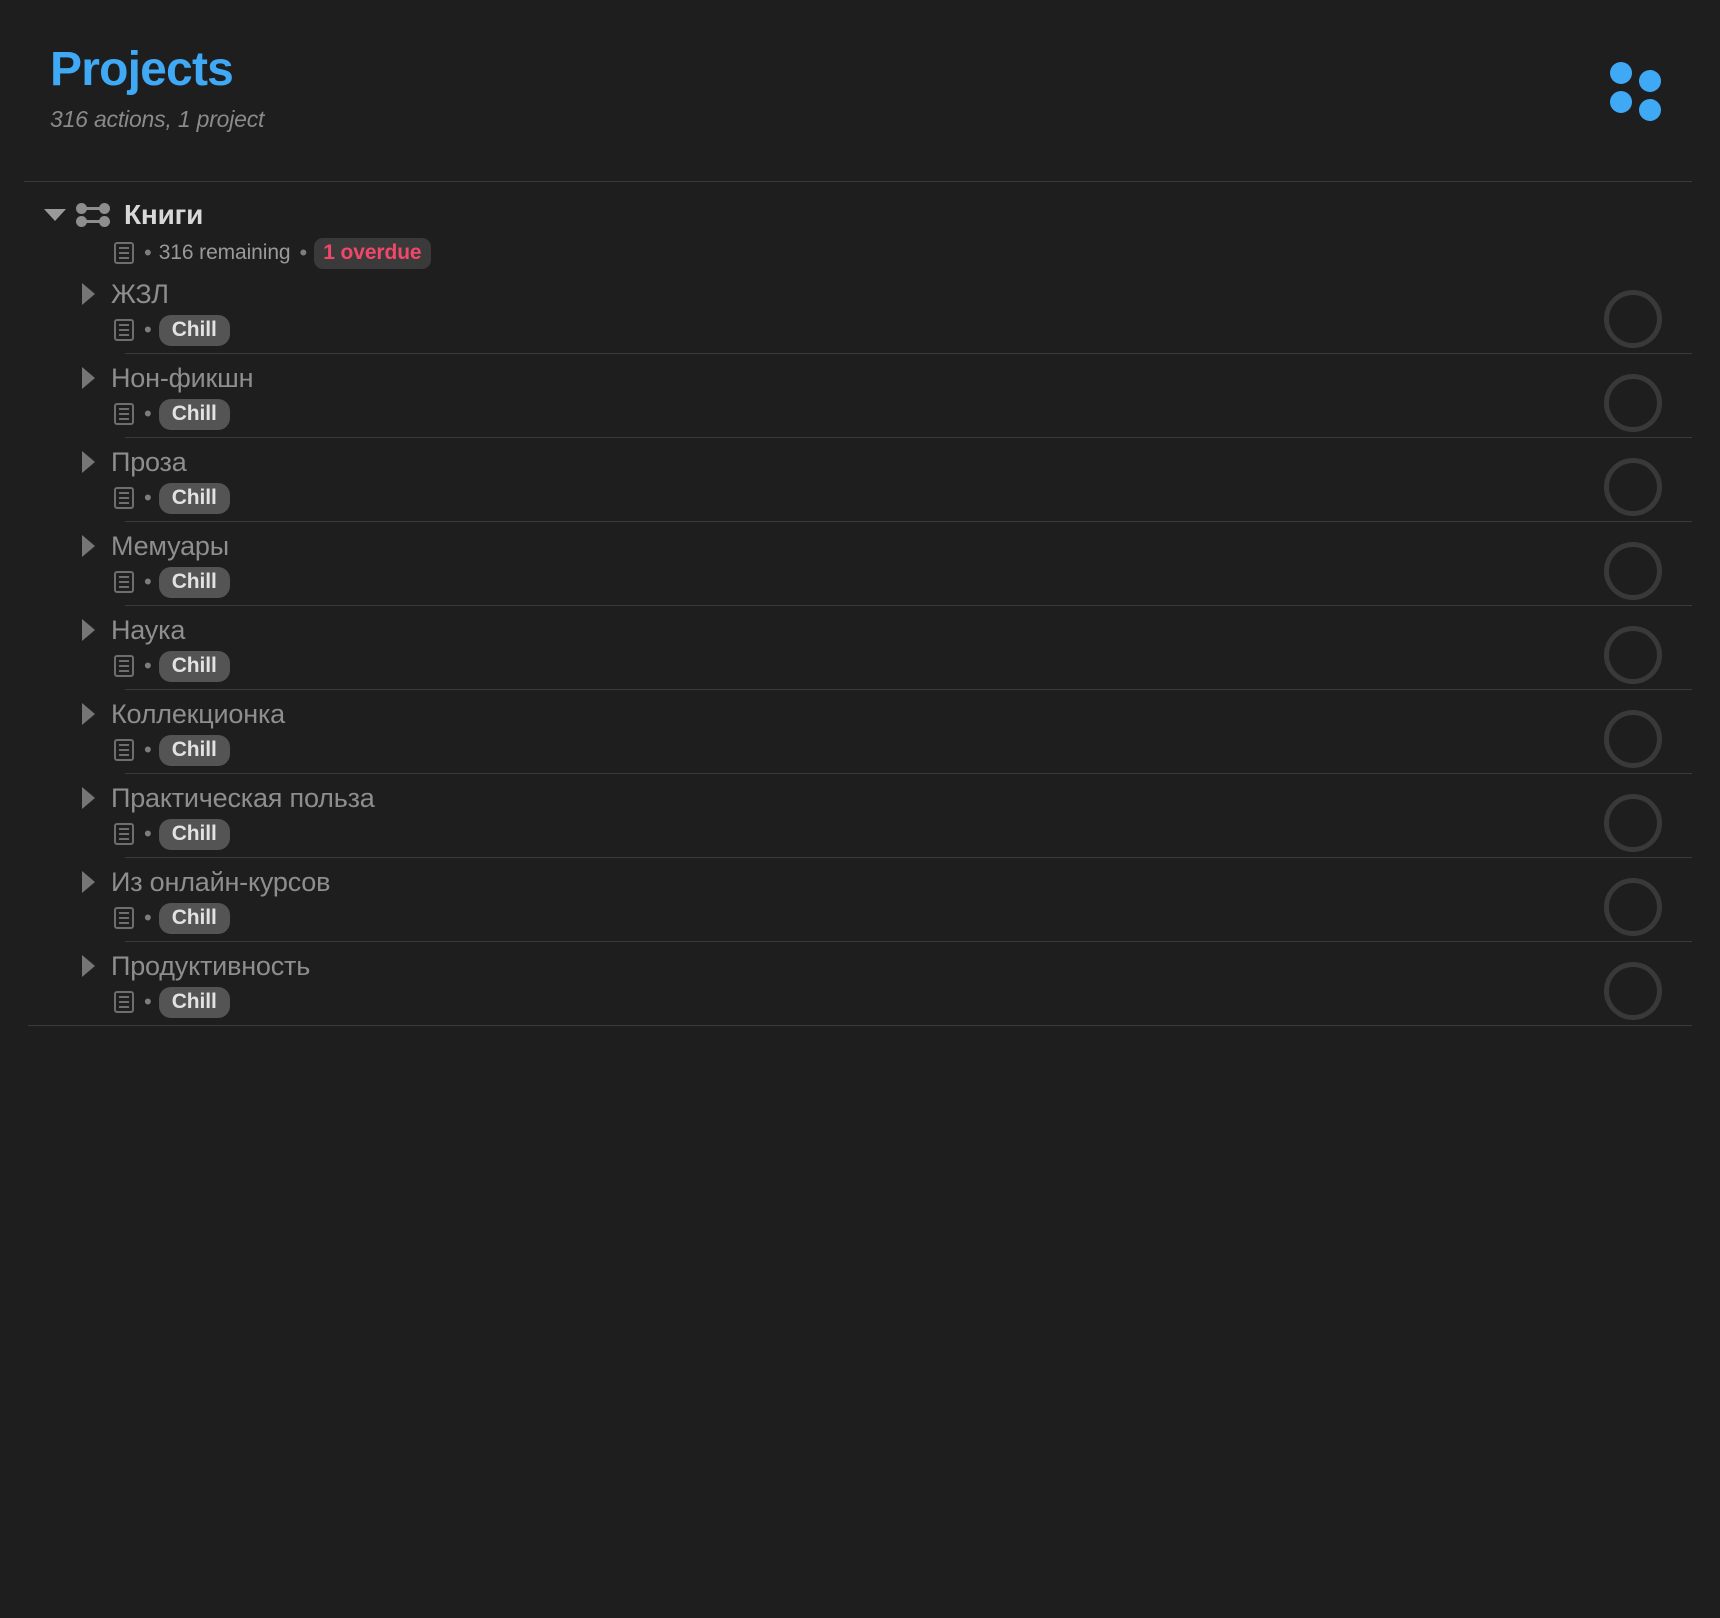 This screenshot has height=1618, width=1720. Describe the element at coordinates (1650, 81) in the screenshot. I see `grid-dot-top-right` at that location.